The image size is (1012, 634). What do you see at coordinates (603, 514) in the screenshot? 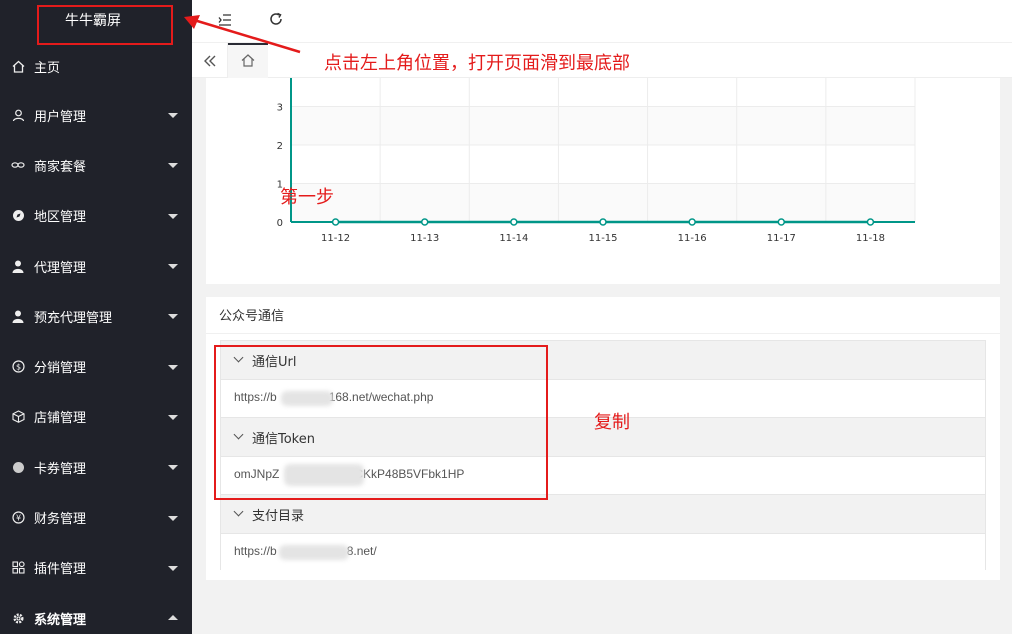
I see `collapse-header-pay-dir: 支付目录` at bounding box center [603, 514].